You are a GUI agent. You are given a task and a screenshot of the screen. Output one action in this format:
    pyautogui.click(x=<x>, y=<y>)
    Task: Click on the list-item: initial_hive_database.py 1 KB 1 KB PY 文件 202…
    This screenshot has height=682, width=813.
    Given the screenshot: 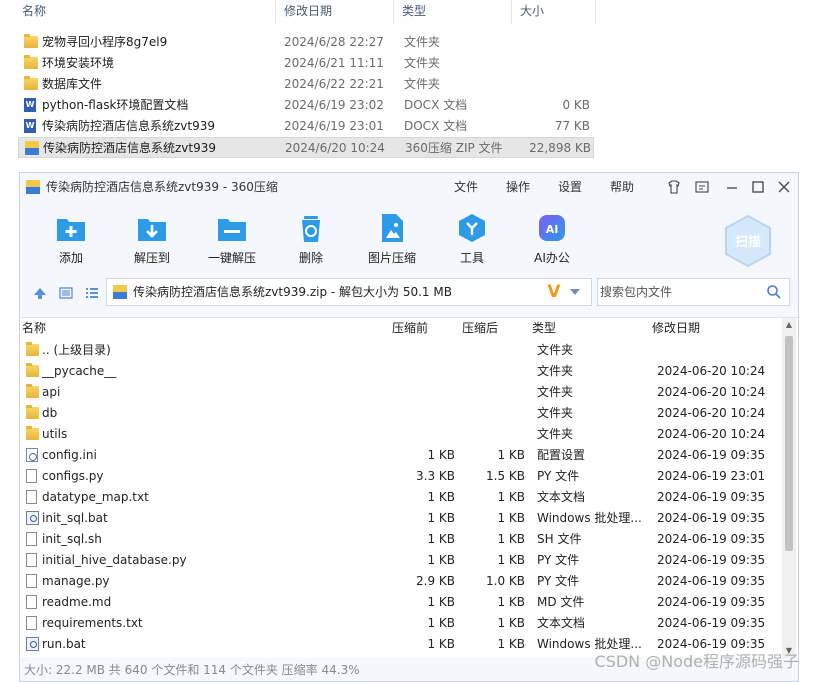 What is the action you would take?
    pyautogui.click(x=400, y=560)
    